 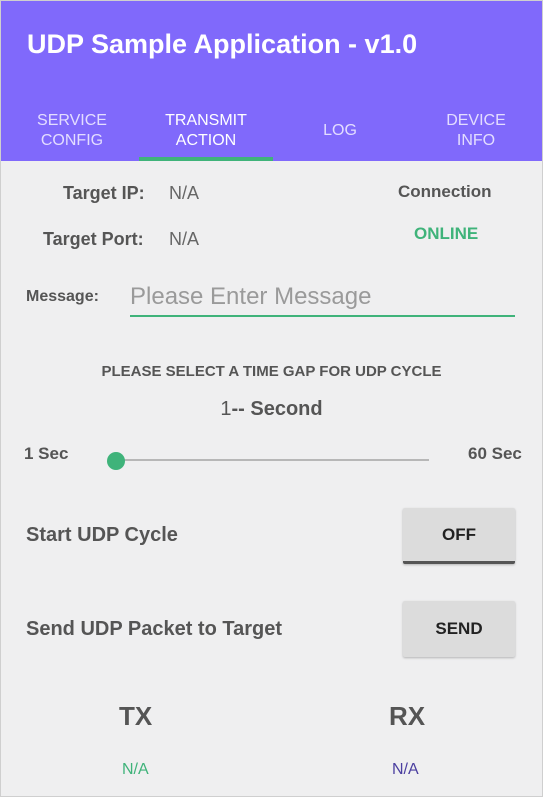 What do you see at coordinates (93, 239) in the screenshot?
I see `target-port-label: Target Port:` at bounding box center [93, 239].